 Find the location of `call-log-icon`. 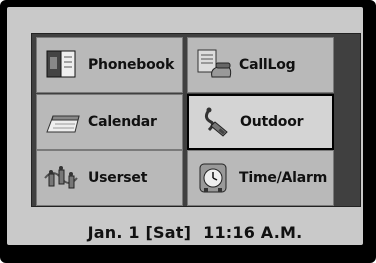

call-log-icon is located at coordinates (214, 65).